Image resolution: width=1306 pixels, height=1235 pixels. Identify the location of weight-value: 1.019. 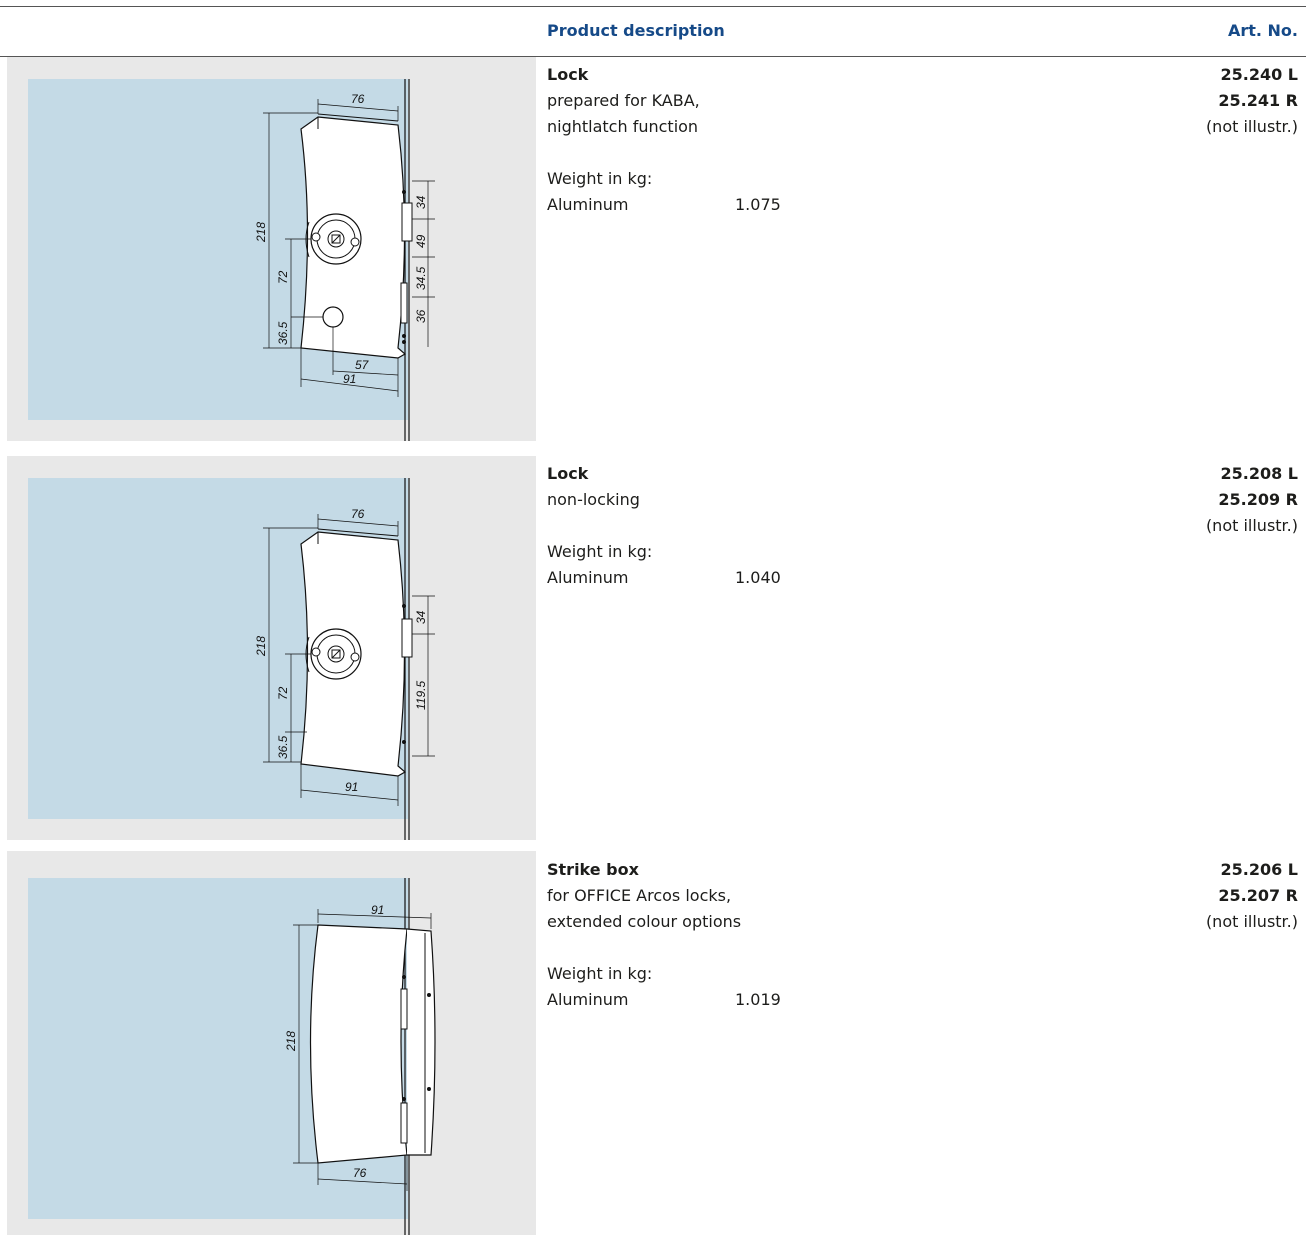
(758, 999).